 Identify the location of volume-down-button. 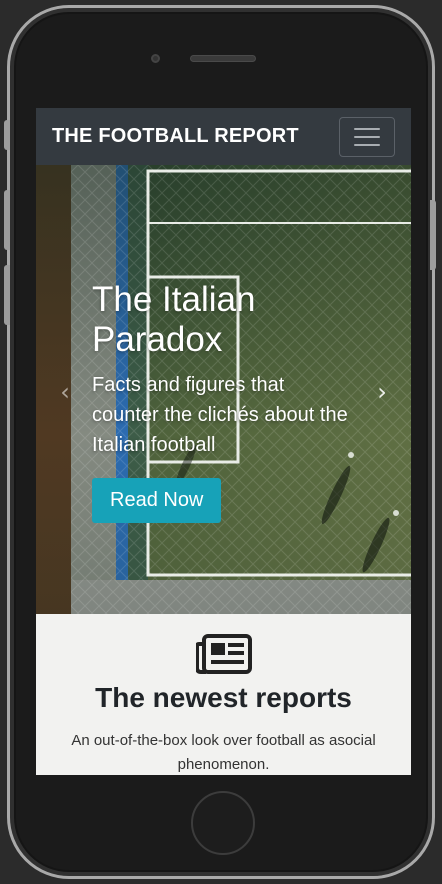
(7, 295).